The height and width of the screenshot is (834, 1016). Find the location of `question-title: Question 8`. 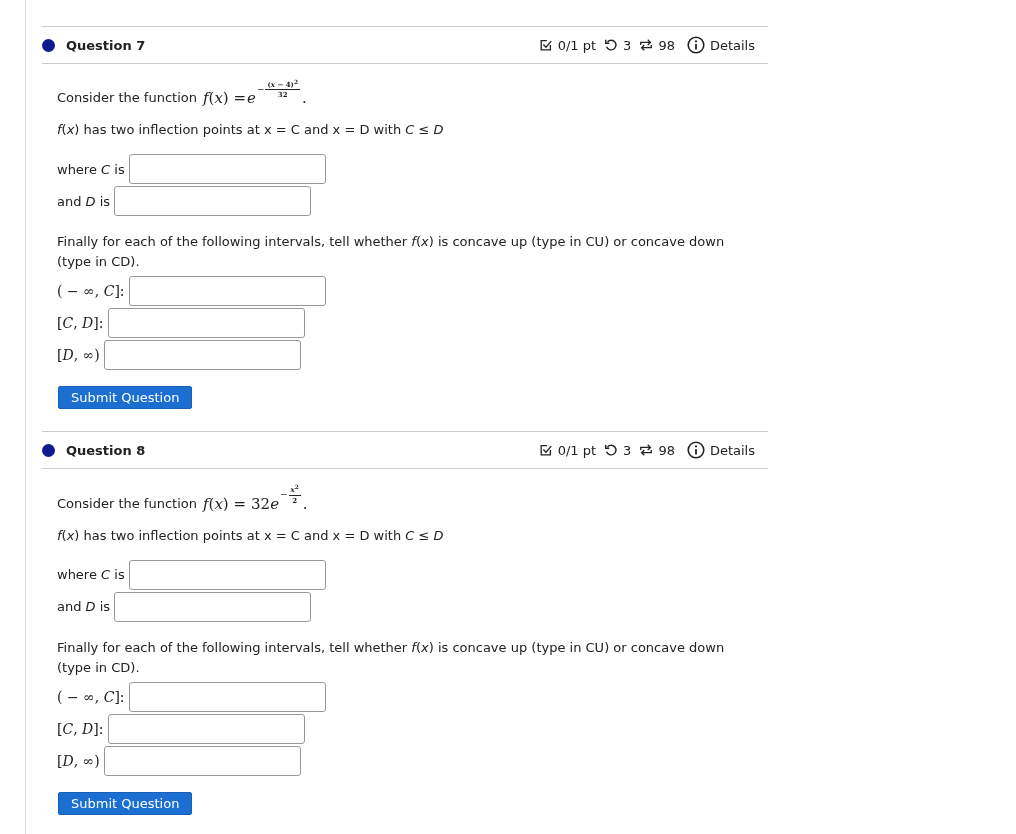

question-title: Question 8 is located at coordinates (106, 450).